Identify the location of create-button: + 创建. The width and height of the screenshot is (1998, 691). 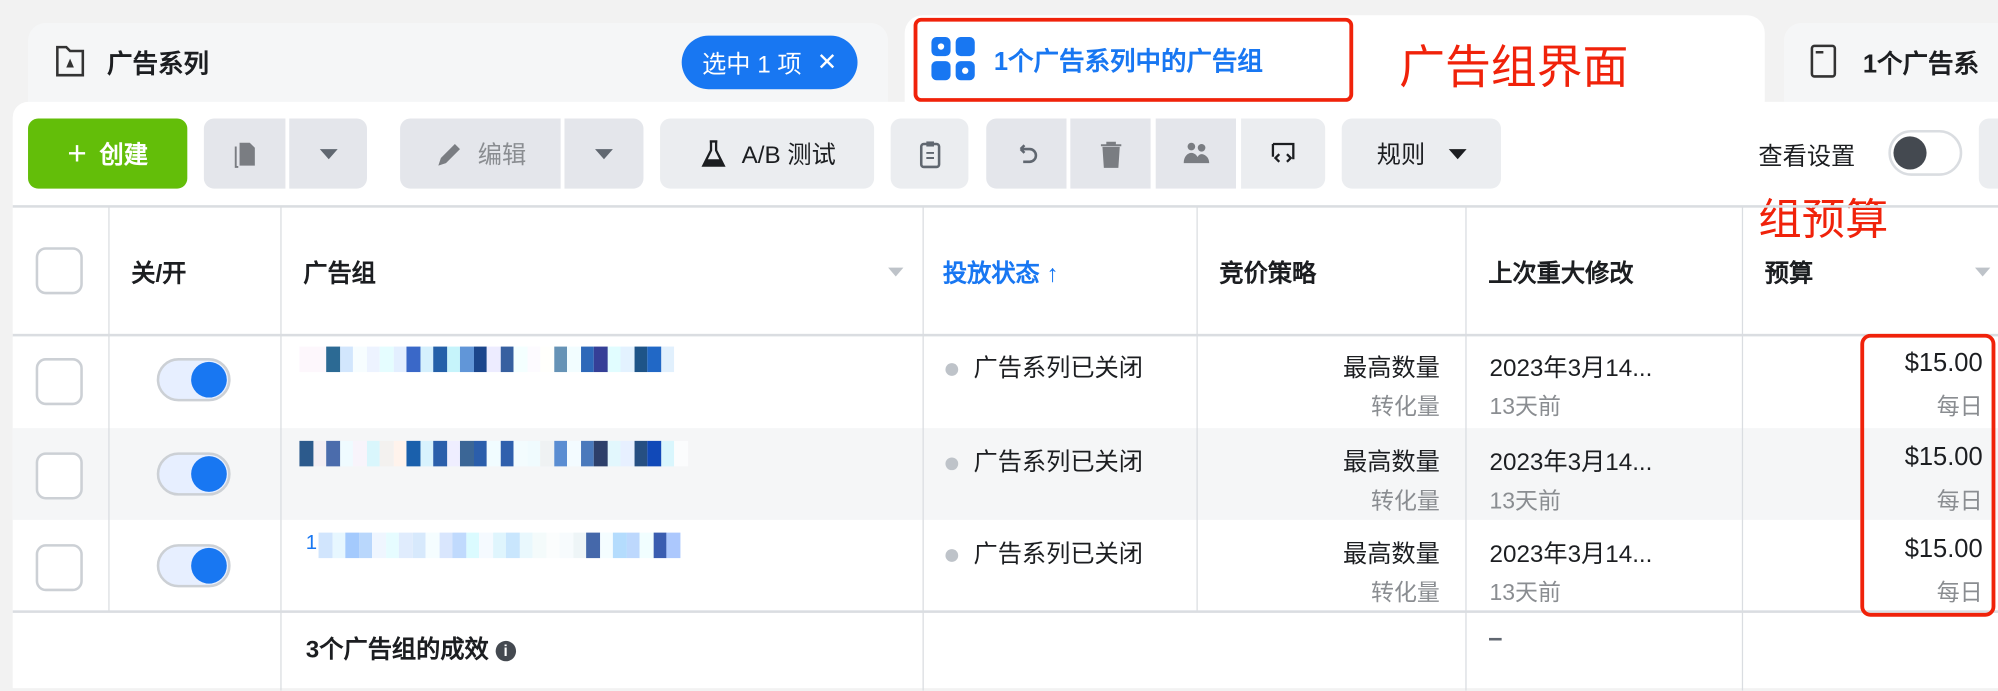
(108, 153).